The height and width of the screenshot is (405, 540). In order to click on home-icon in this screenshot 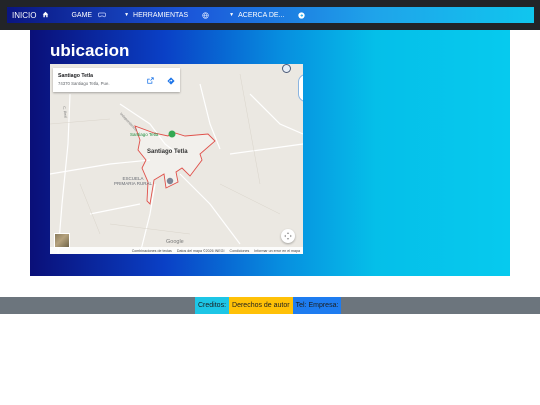, I will do `click(45, 15)`.